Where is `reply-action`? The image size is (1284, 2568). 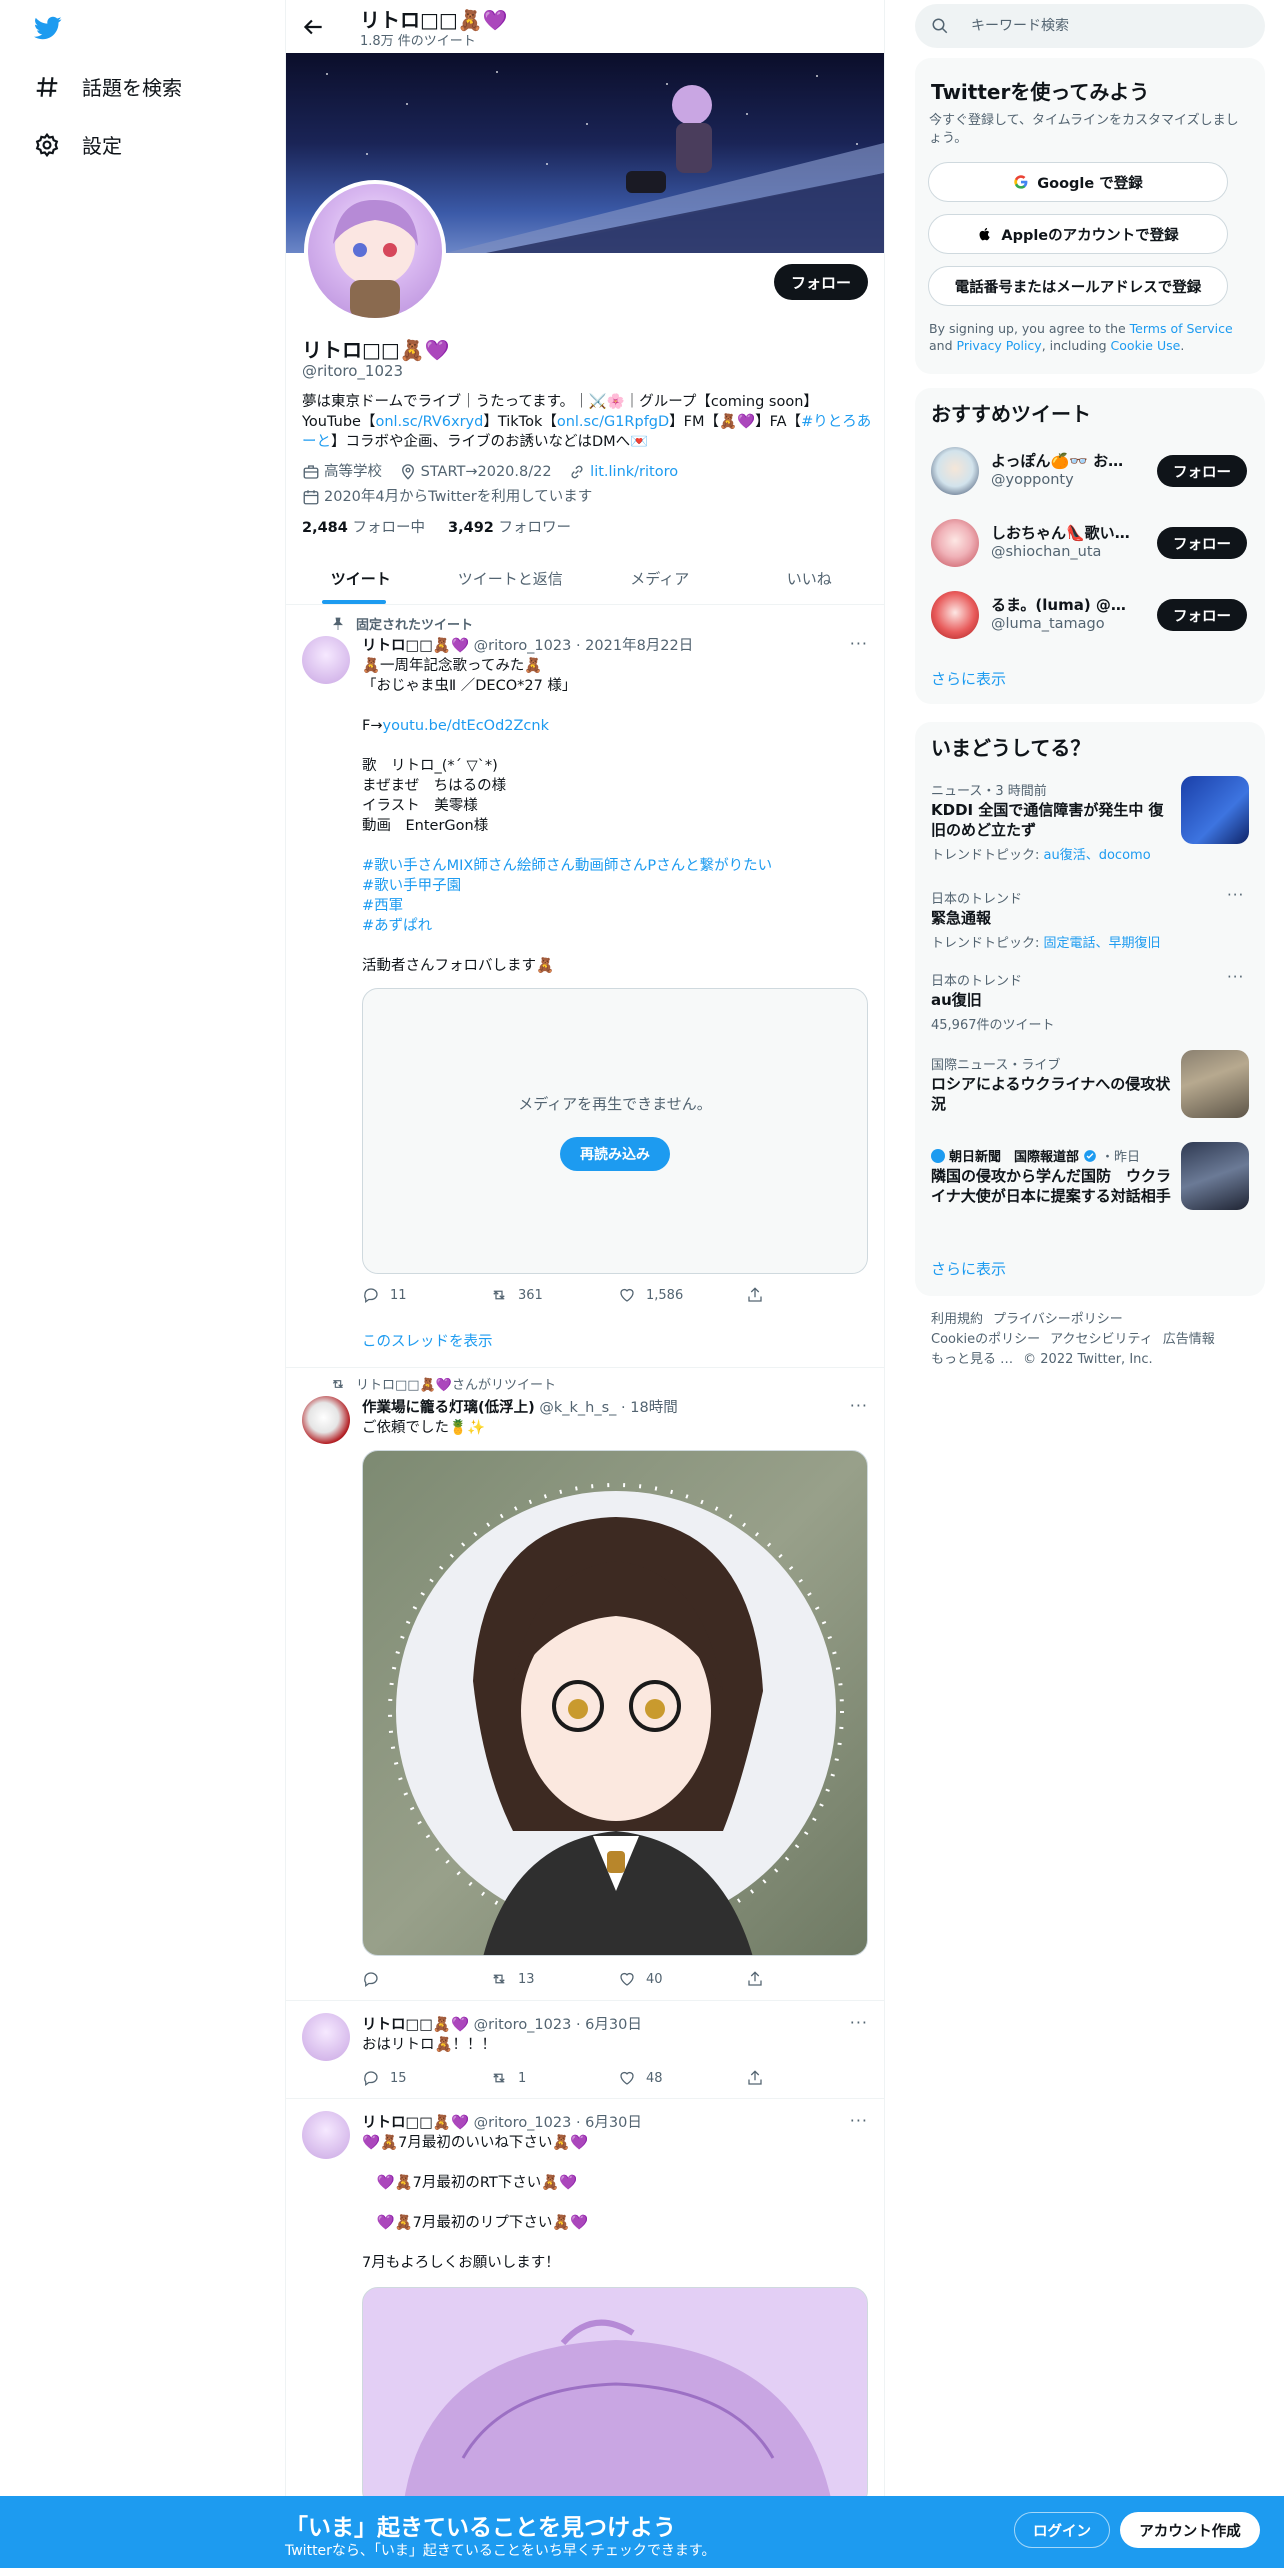
reply-action is located at coordinates (426, 1979).